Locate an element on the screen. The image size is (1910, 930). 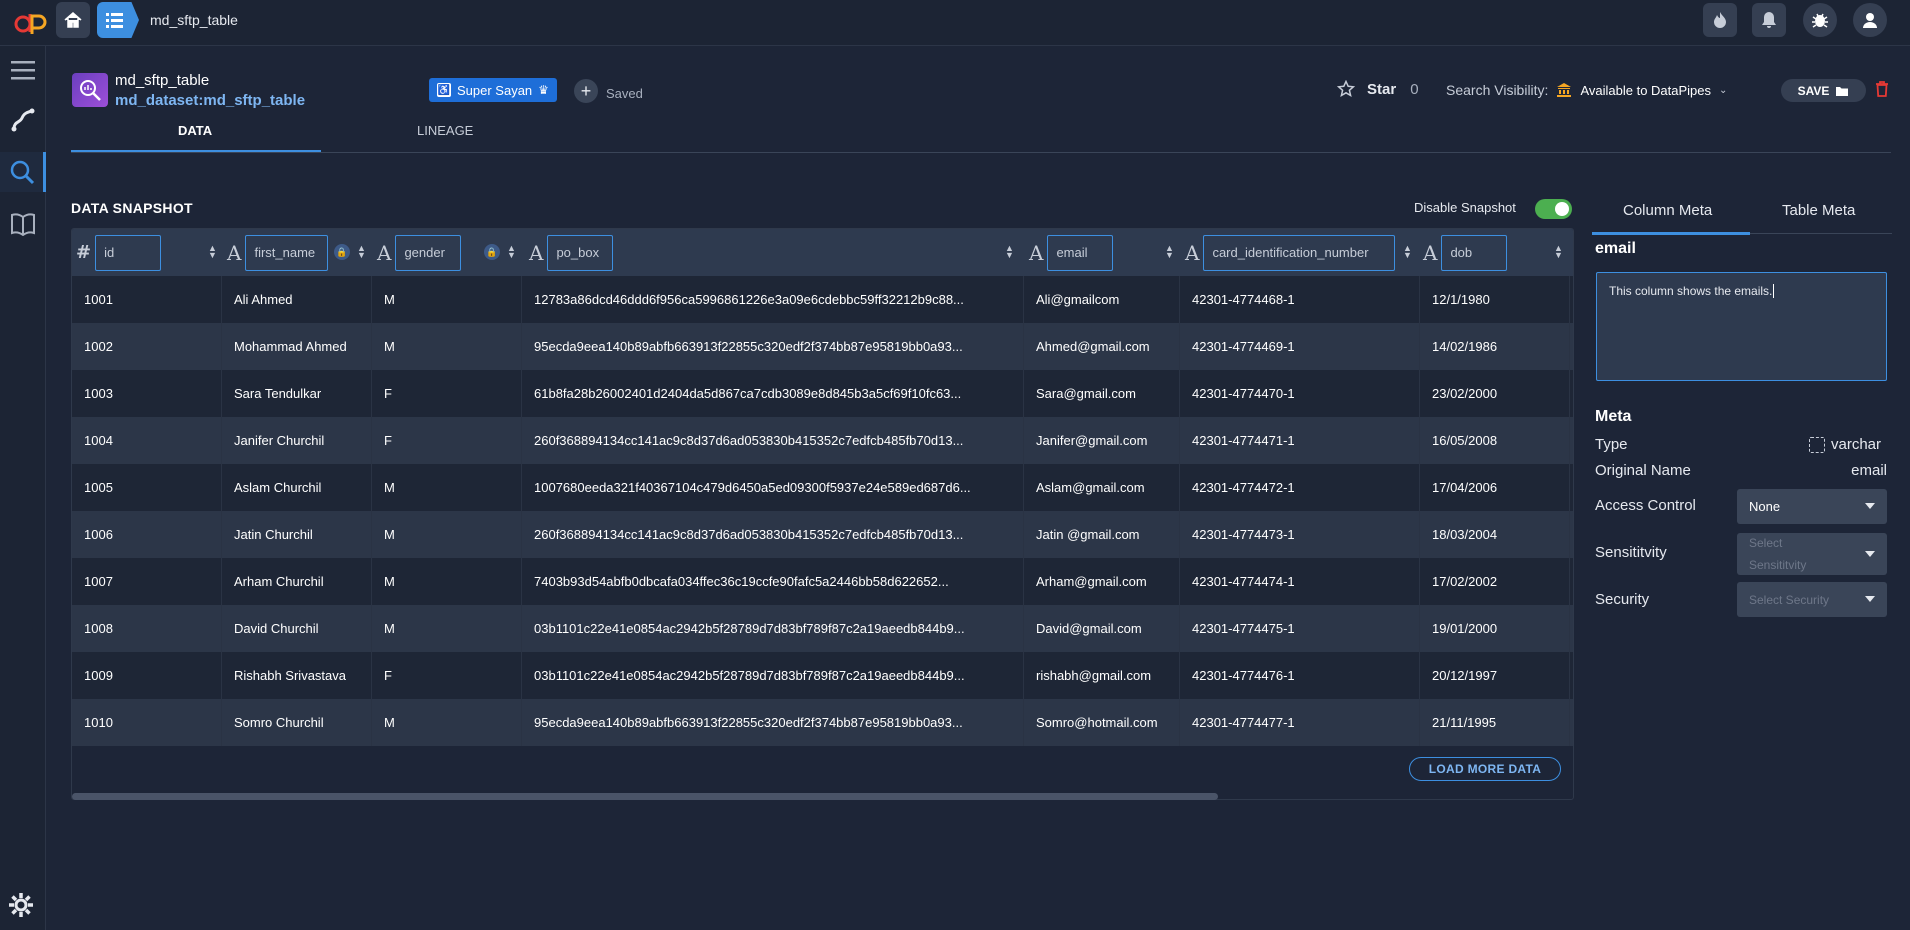
column-header-dob: A dob is located at coordinates (1465, 252).